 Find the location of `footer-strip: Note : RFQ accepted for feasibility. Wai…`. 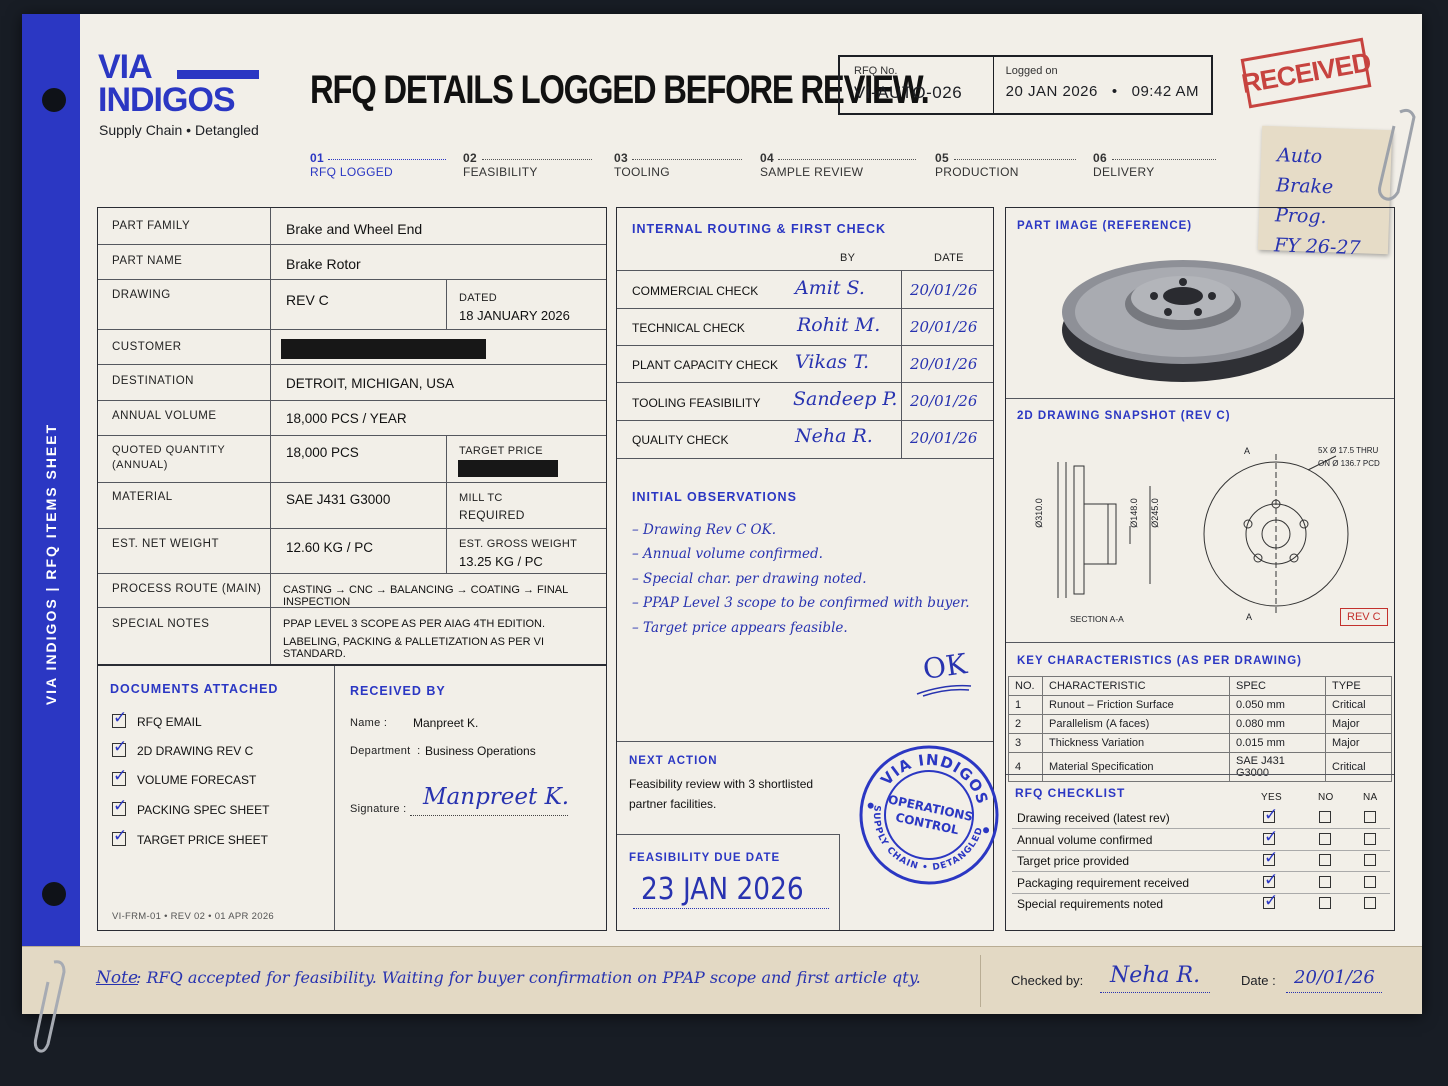

footer-strip: Note : RFQ accepted for feasibility. Wai… is located at coordinates (722, 980).